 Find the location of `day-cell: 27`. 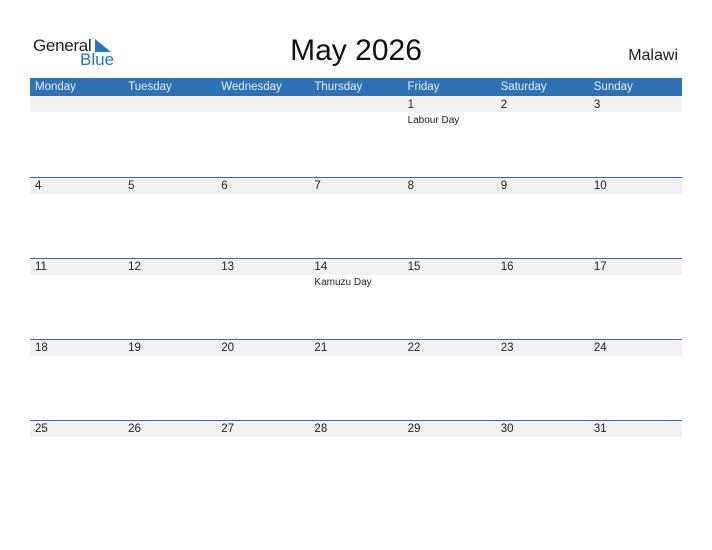

day-cell: 27 is located at coordinates (262, 460).